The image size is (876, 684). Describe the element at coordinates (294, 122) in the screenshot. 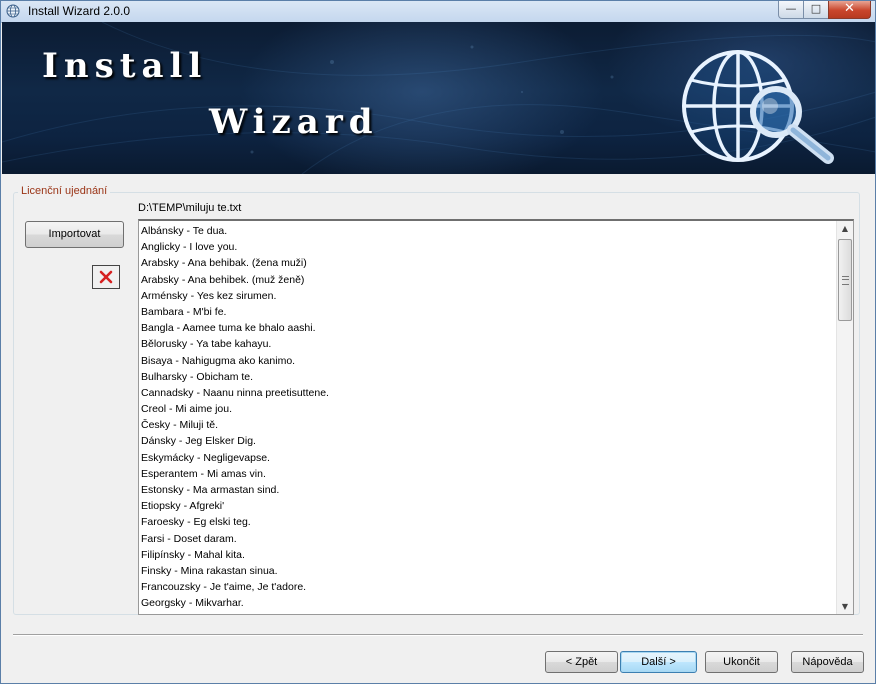

I see `banner-title-wizard: Wizard` at that location.